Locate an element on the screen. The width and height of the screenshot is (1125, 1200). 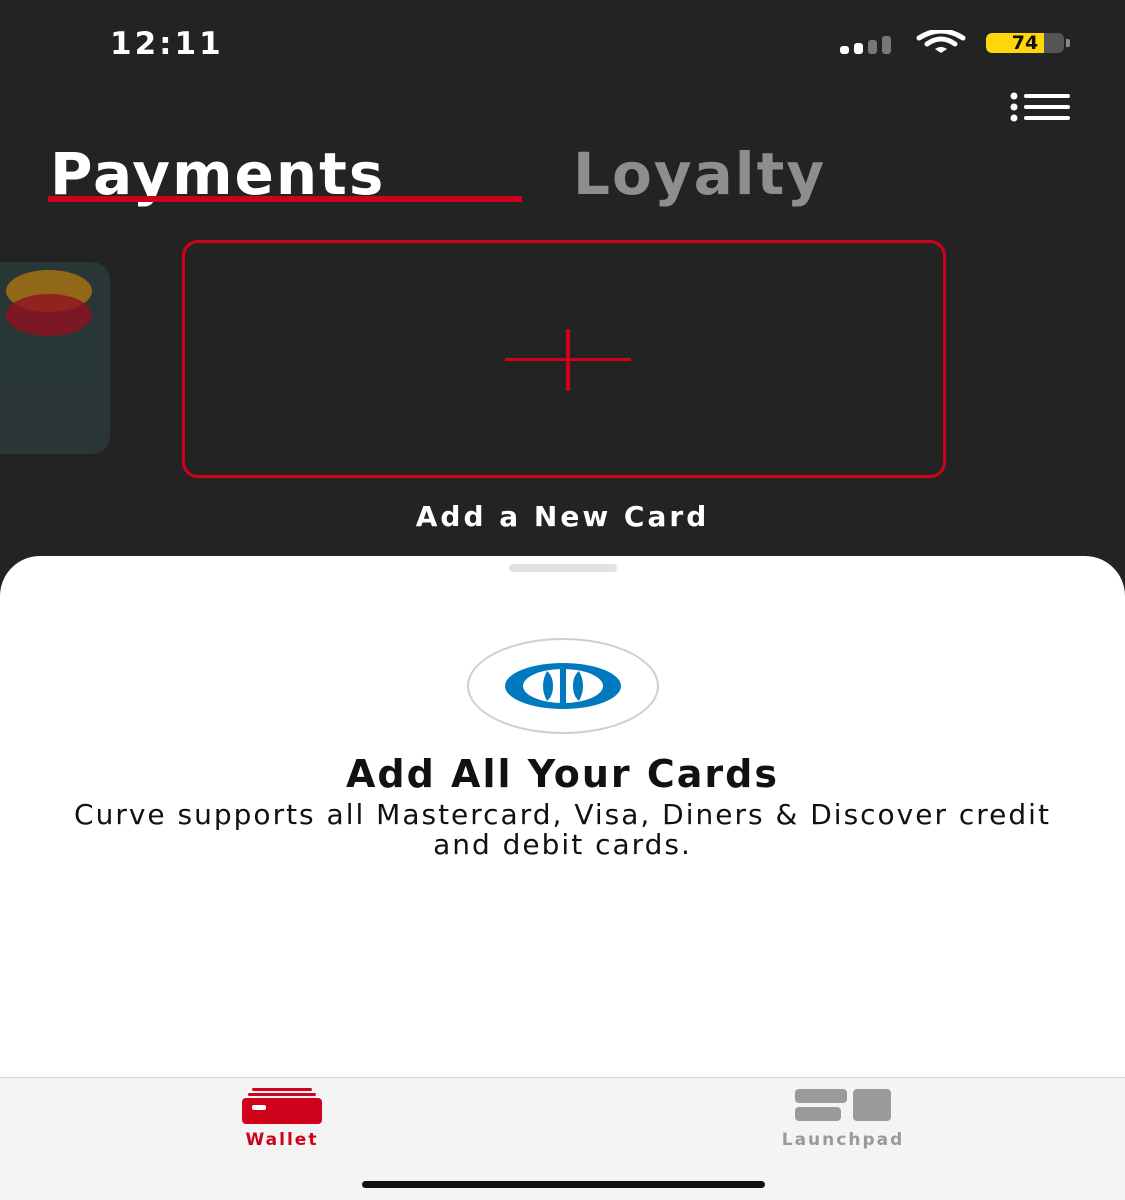
sheet-title: Add All Your Cards is located at coordinates (562, 774).